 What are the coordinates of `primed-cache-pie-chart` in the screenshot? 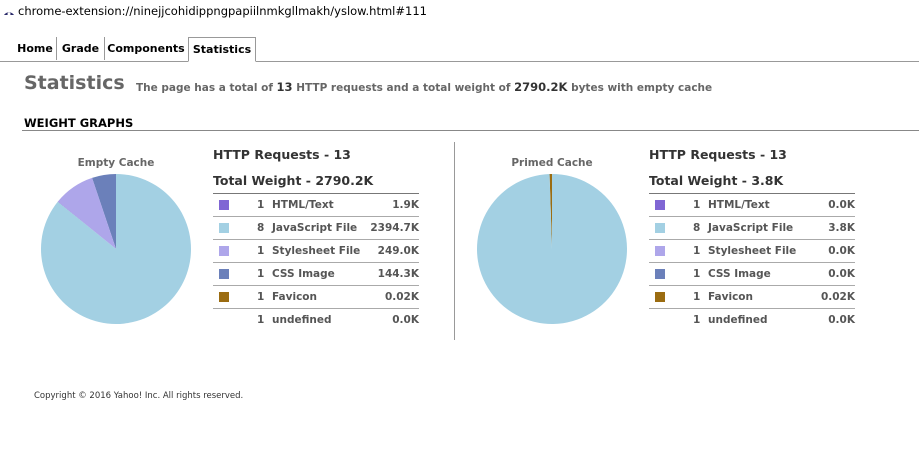 It's located at (552, 249).